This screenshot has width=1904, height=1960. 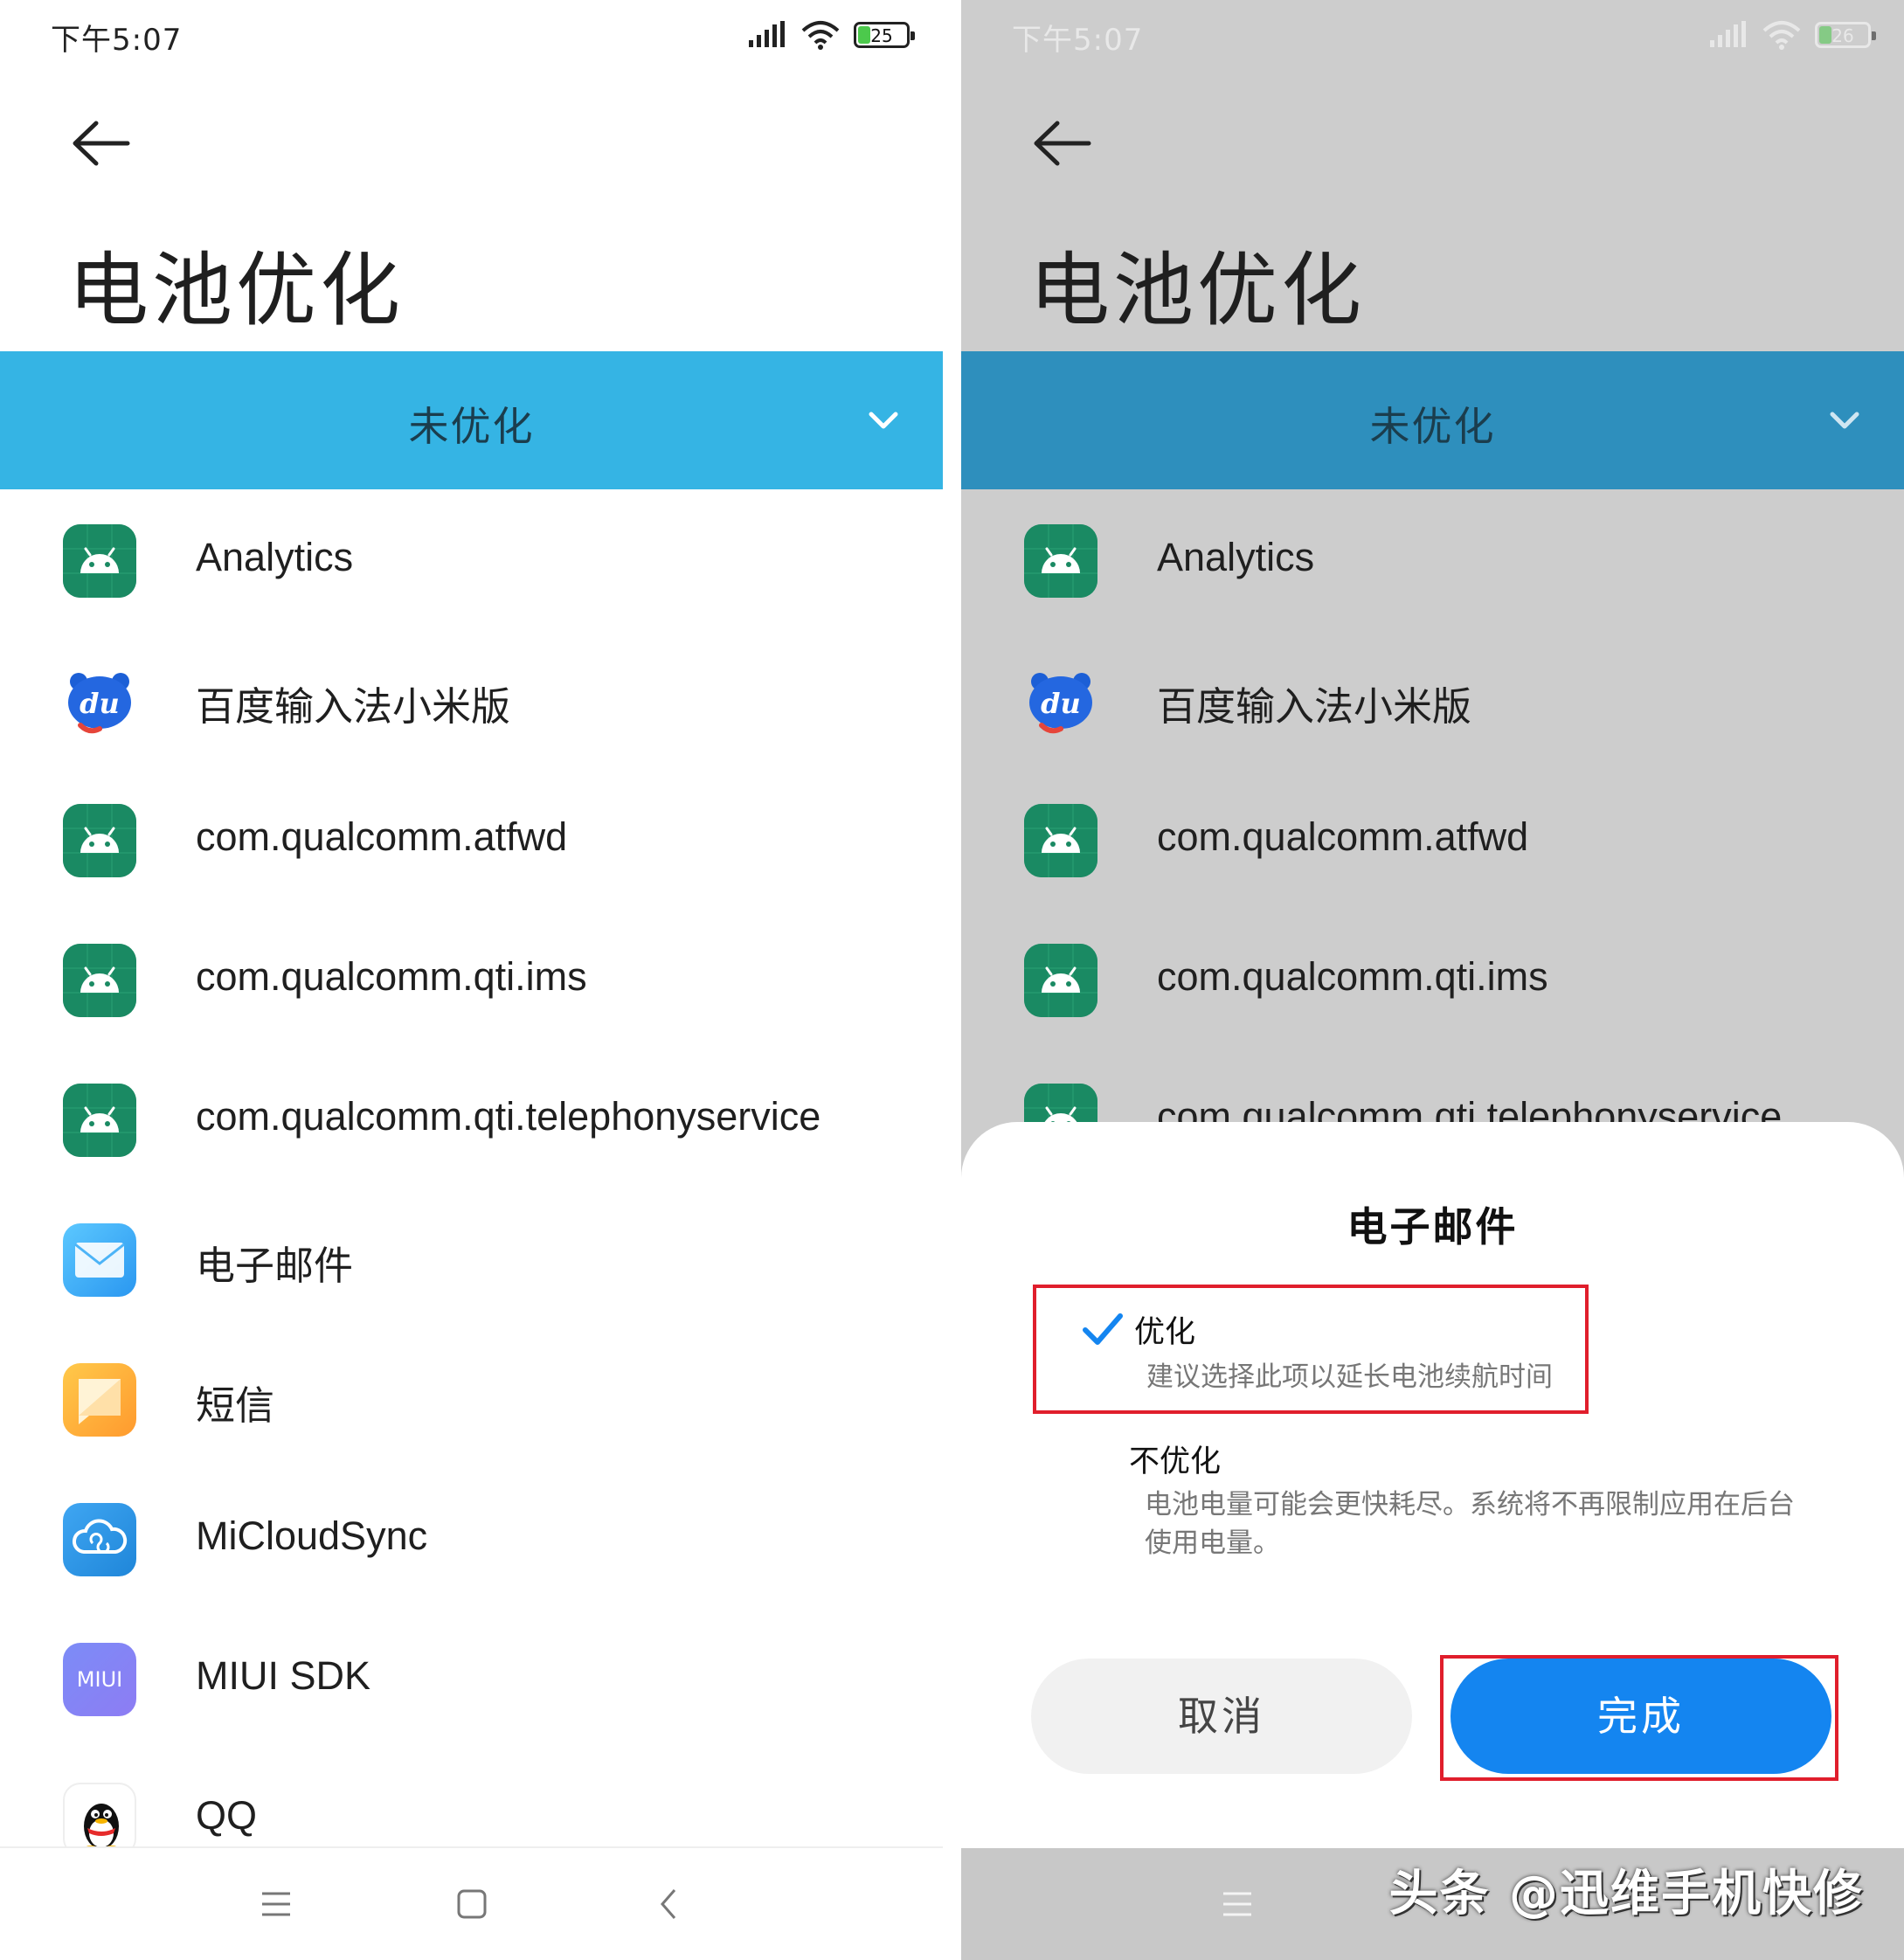 What do you see at coordinates (508, 1116) in the screenshot?
I see `app-name: com.qualcomm.qti.telephonyservice` at bounding box center [508, 1116].